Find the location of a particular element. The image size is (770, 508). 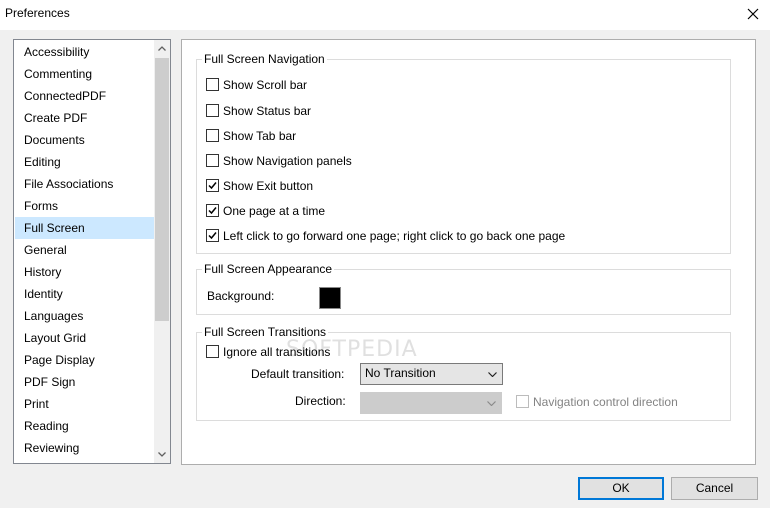

default-transition-select: No Transition is located at coordinates (431, 374).